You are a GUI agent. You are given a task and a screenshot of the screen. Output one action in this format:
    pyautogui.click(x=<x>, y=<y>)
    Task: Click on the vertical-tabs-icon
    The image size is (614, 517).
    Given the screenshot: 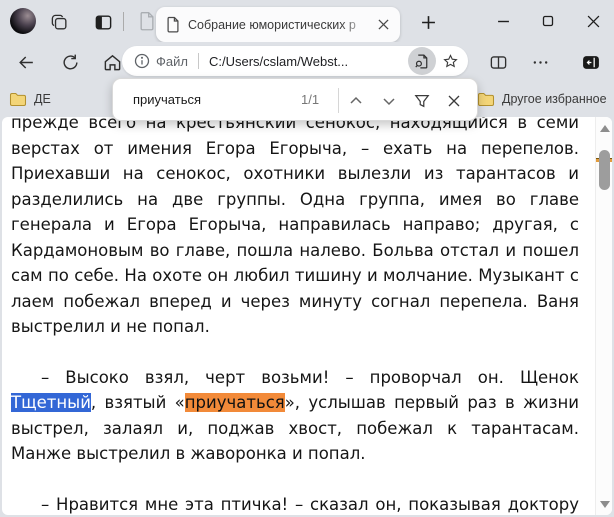 What is the action you would take?
    pyautogui.click(x=103, y=22)
    